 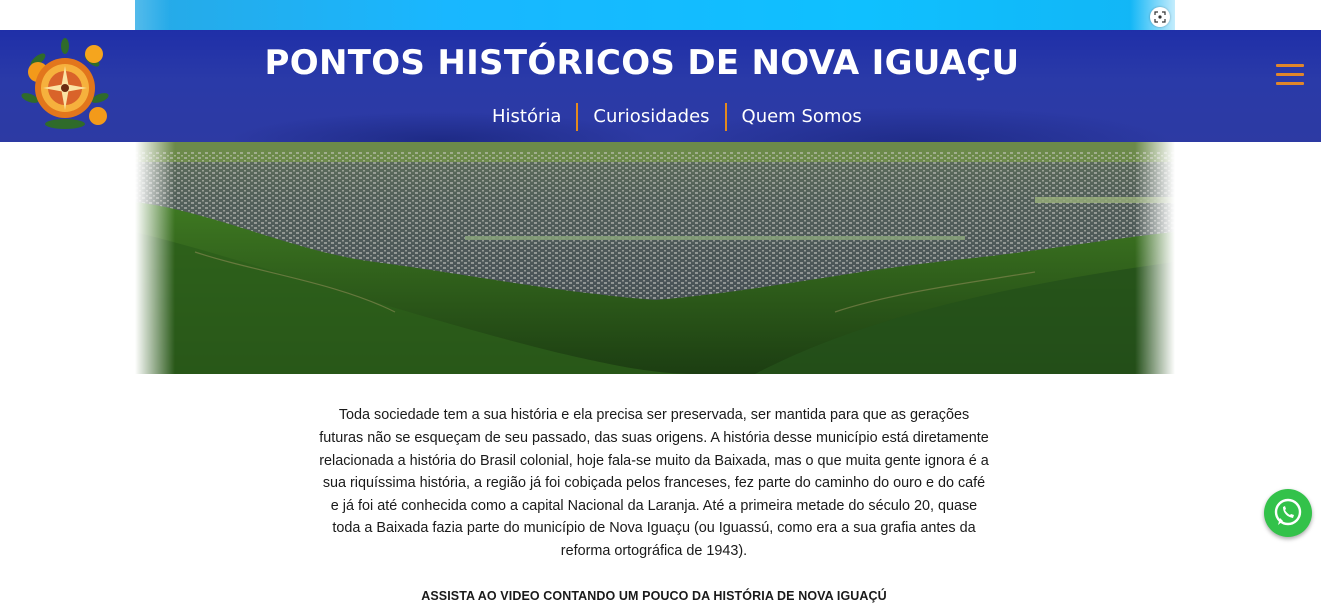 What do you see at coordinates (642, 63) in the screenshot?
I see `site-title: PONTOS HISTÓRICOS DE NOVA IGUAÇU` at bounding box center [642, 63].